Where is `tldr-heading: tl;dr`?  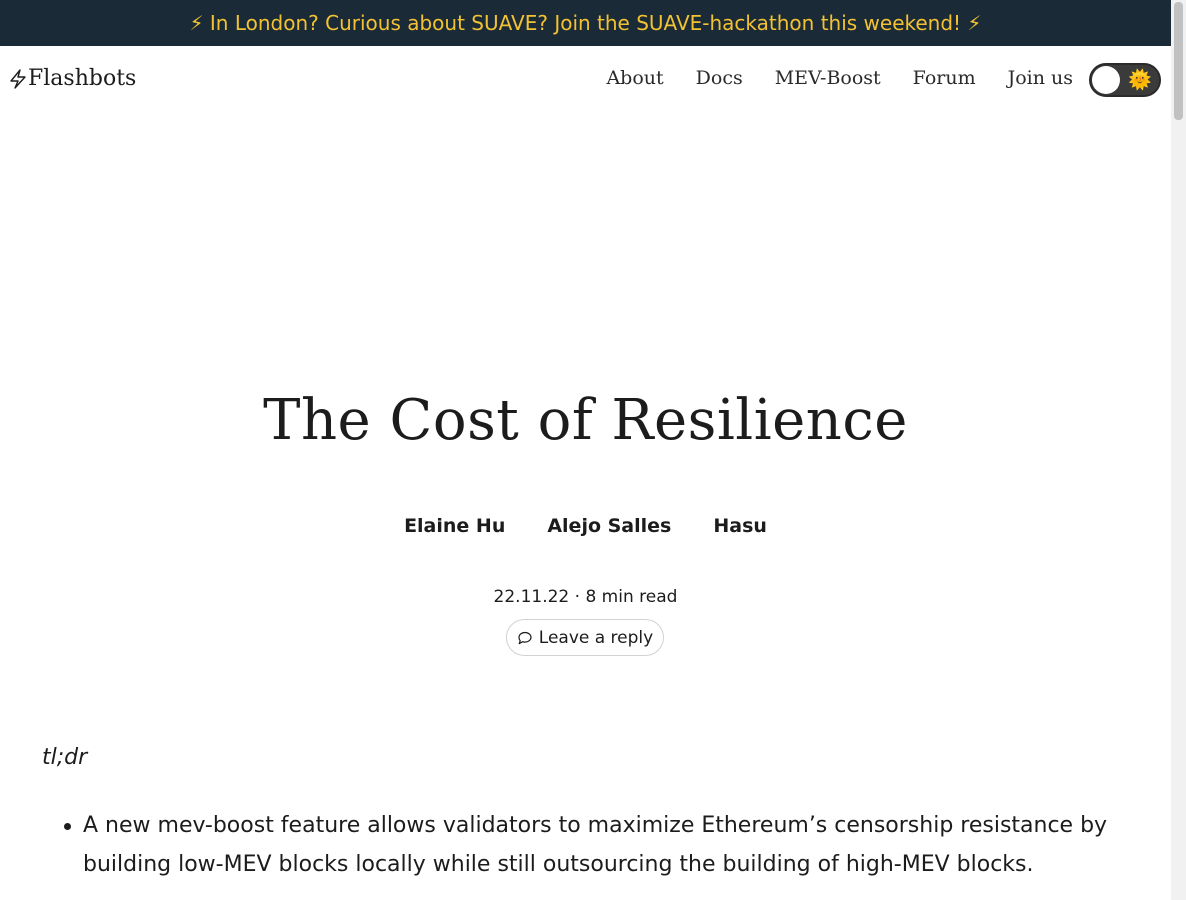
tldr-heading: tl;dr is located at coordinates (65, 757).